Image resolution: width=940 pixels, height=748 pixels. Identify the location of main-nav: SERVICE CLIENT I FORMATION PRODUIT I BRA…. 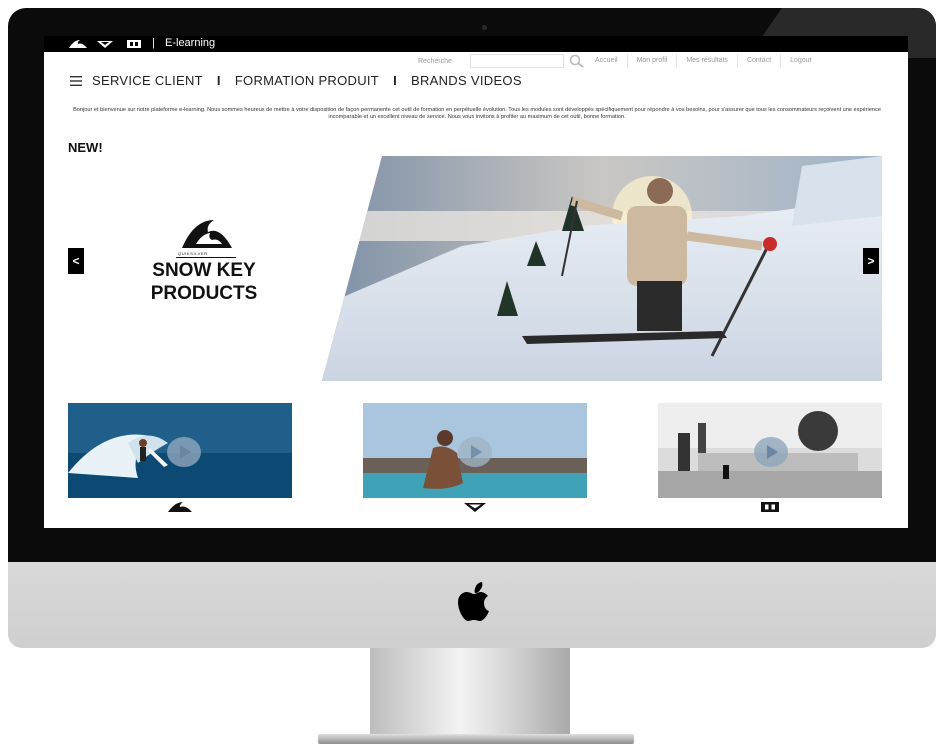
(296, 80).